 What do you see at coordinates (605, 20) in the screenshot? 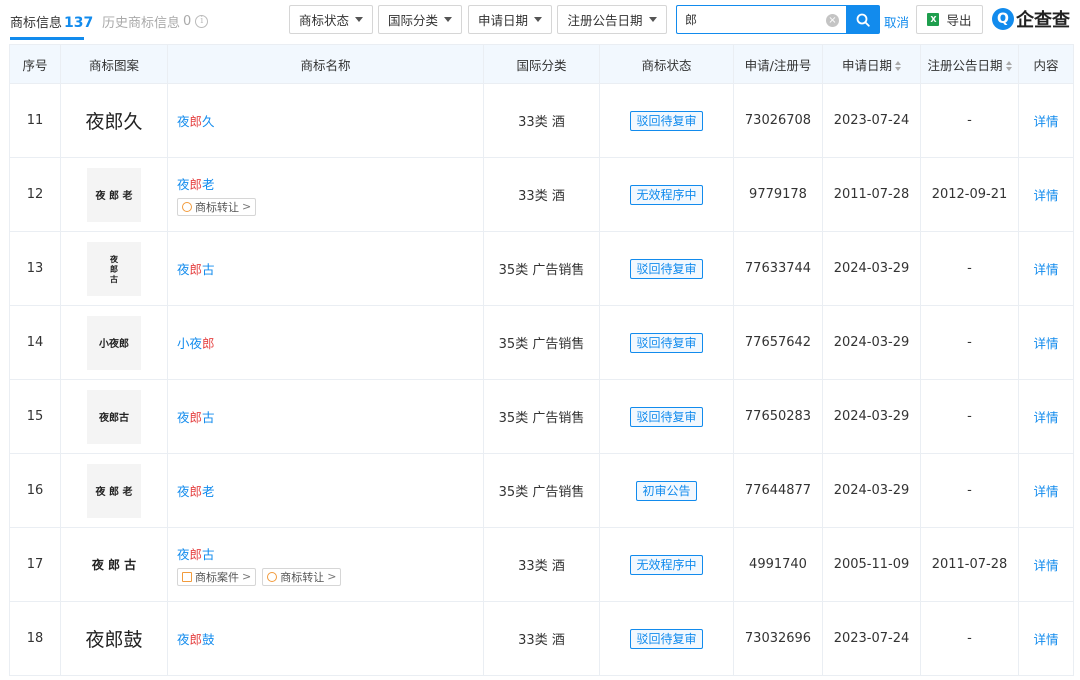
I see `filter-reg-date-label: 注册公告日期` at bounding box center [605, 20].